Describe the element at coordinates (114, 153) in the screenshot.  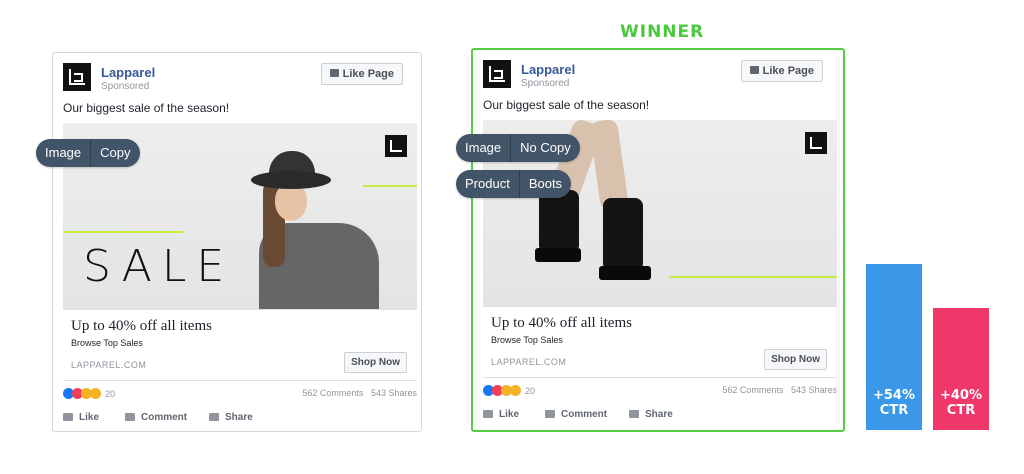
I see `tag-value: Copy` at that location.